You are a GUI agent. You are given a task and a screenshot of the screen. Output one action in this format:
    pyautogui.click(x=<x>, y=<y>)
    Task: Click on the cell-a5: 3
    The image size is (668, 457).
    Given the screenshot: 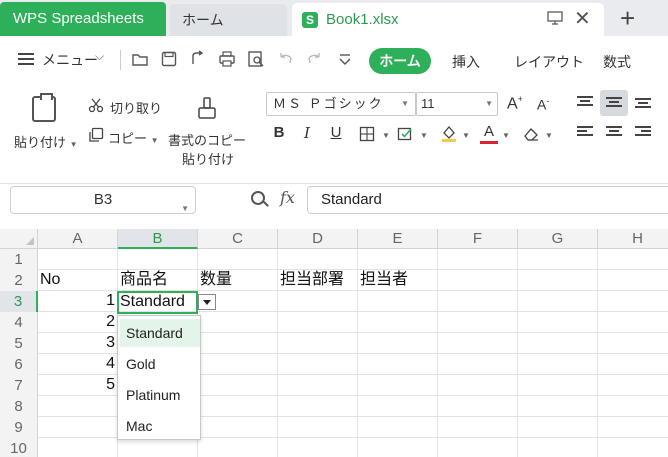 What is the action you would take?
    pyautogui.click(x=78, y=343)
    